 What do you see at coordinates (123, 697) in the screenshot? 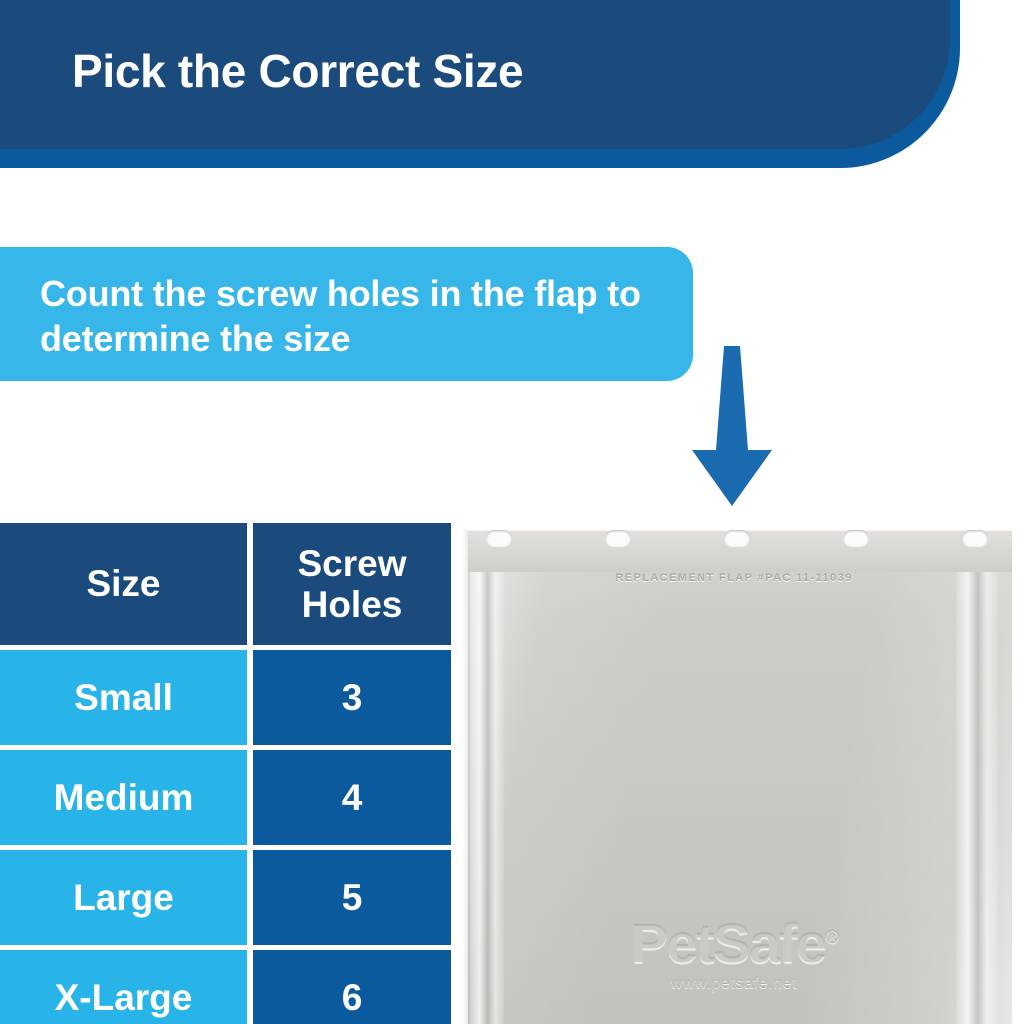
I see `cell-size-small: Small` at bounding box center [123, 697].